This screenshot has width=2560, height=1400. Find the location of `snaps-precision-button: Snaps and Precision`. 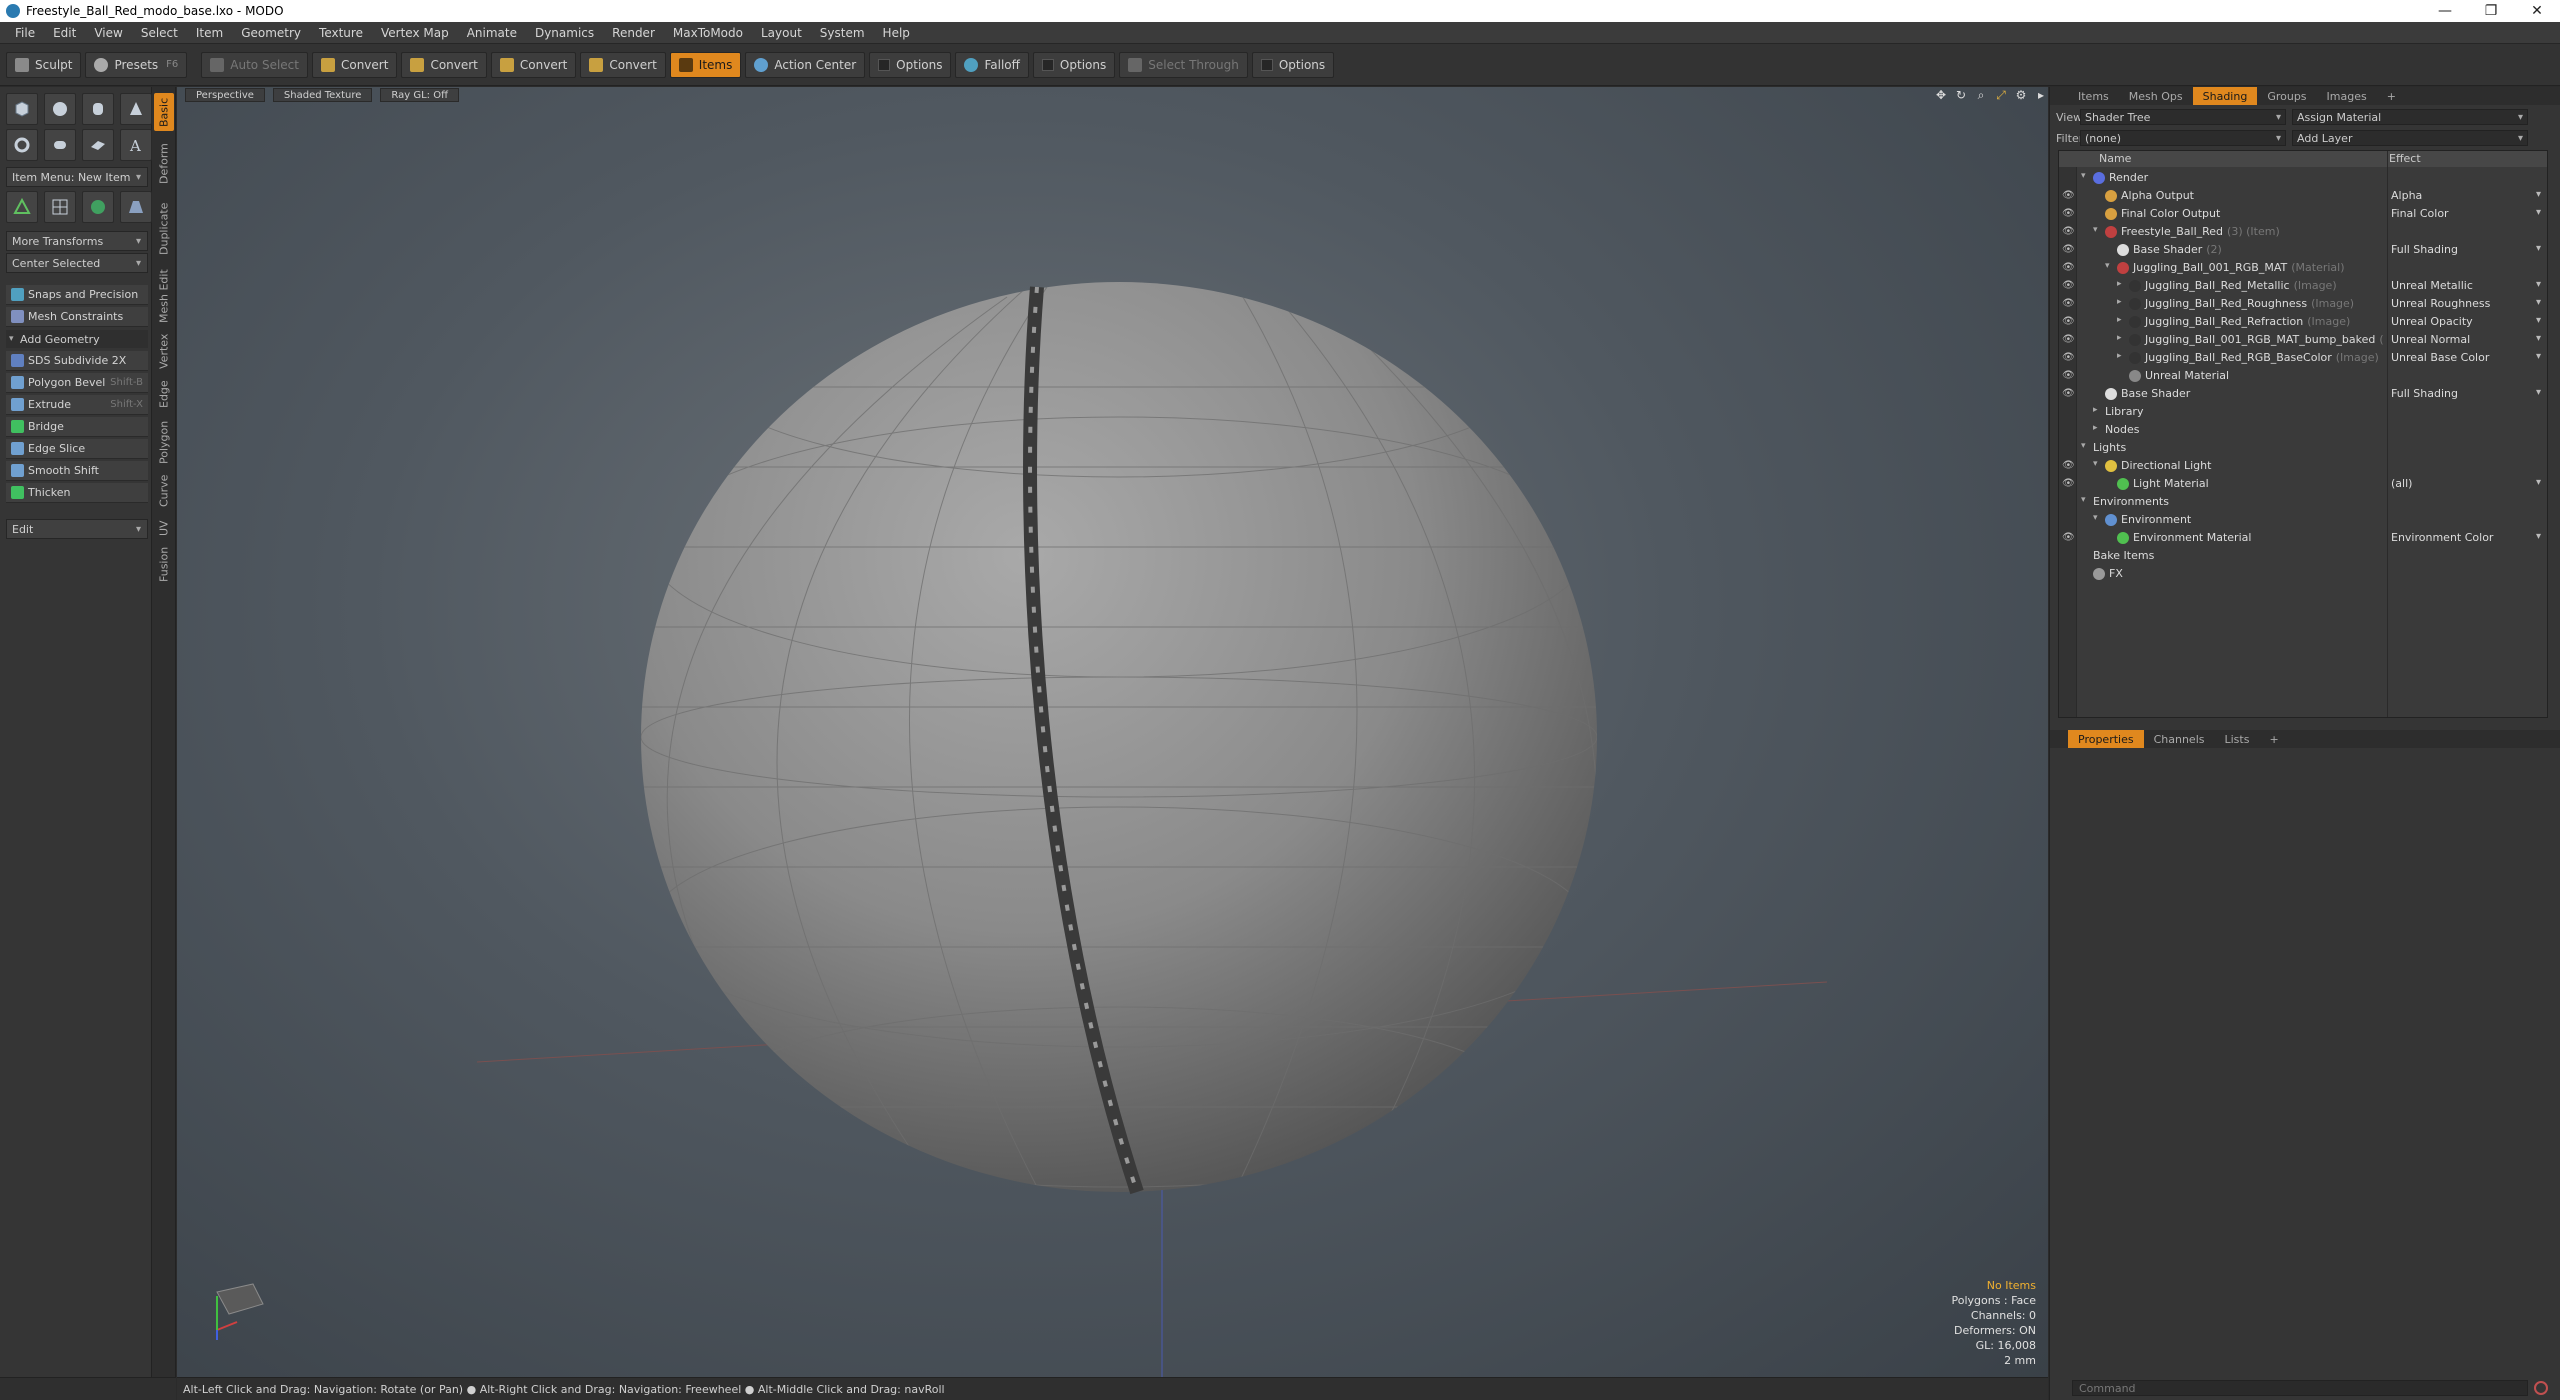

snaps-precision-button: Snaps and Precision is located at coordinates (77, 295).